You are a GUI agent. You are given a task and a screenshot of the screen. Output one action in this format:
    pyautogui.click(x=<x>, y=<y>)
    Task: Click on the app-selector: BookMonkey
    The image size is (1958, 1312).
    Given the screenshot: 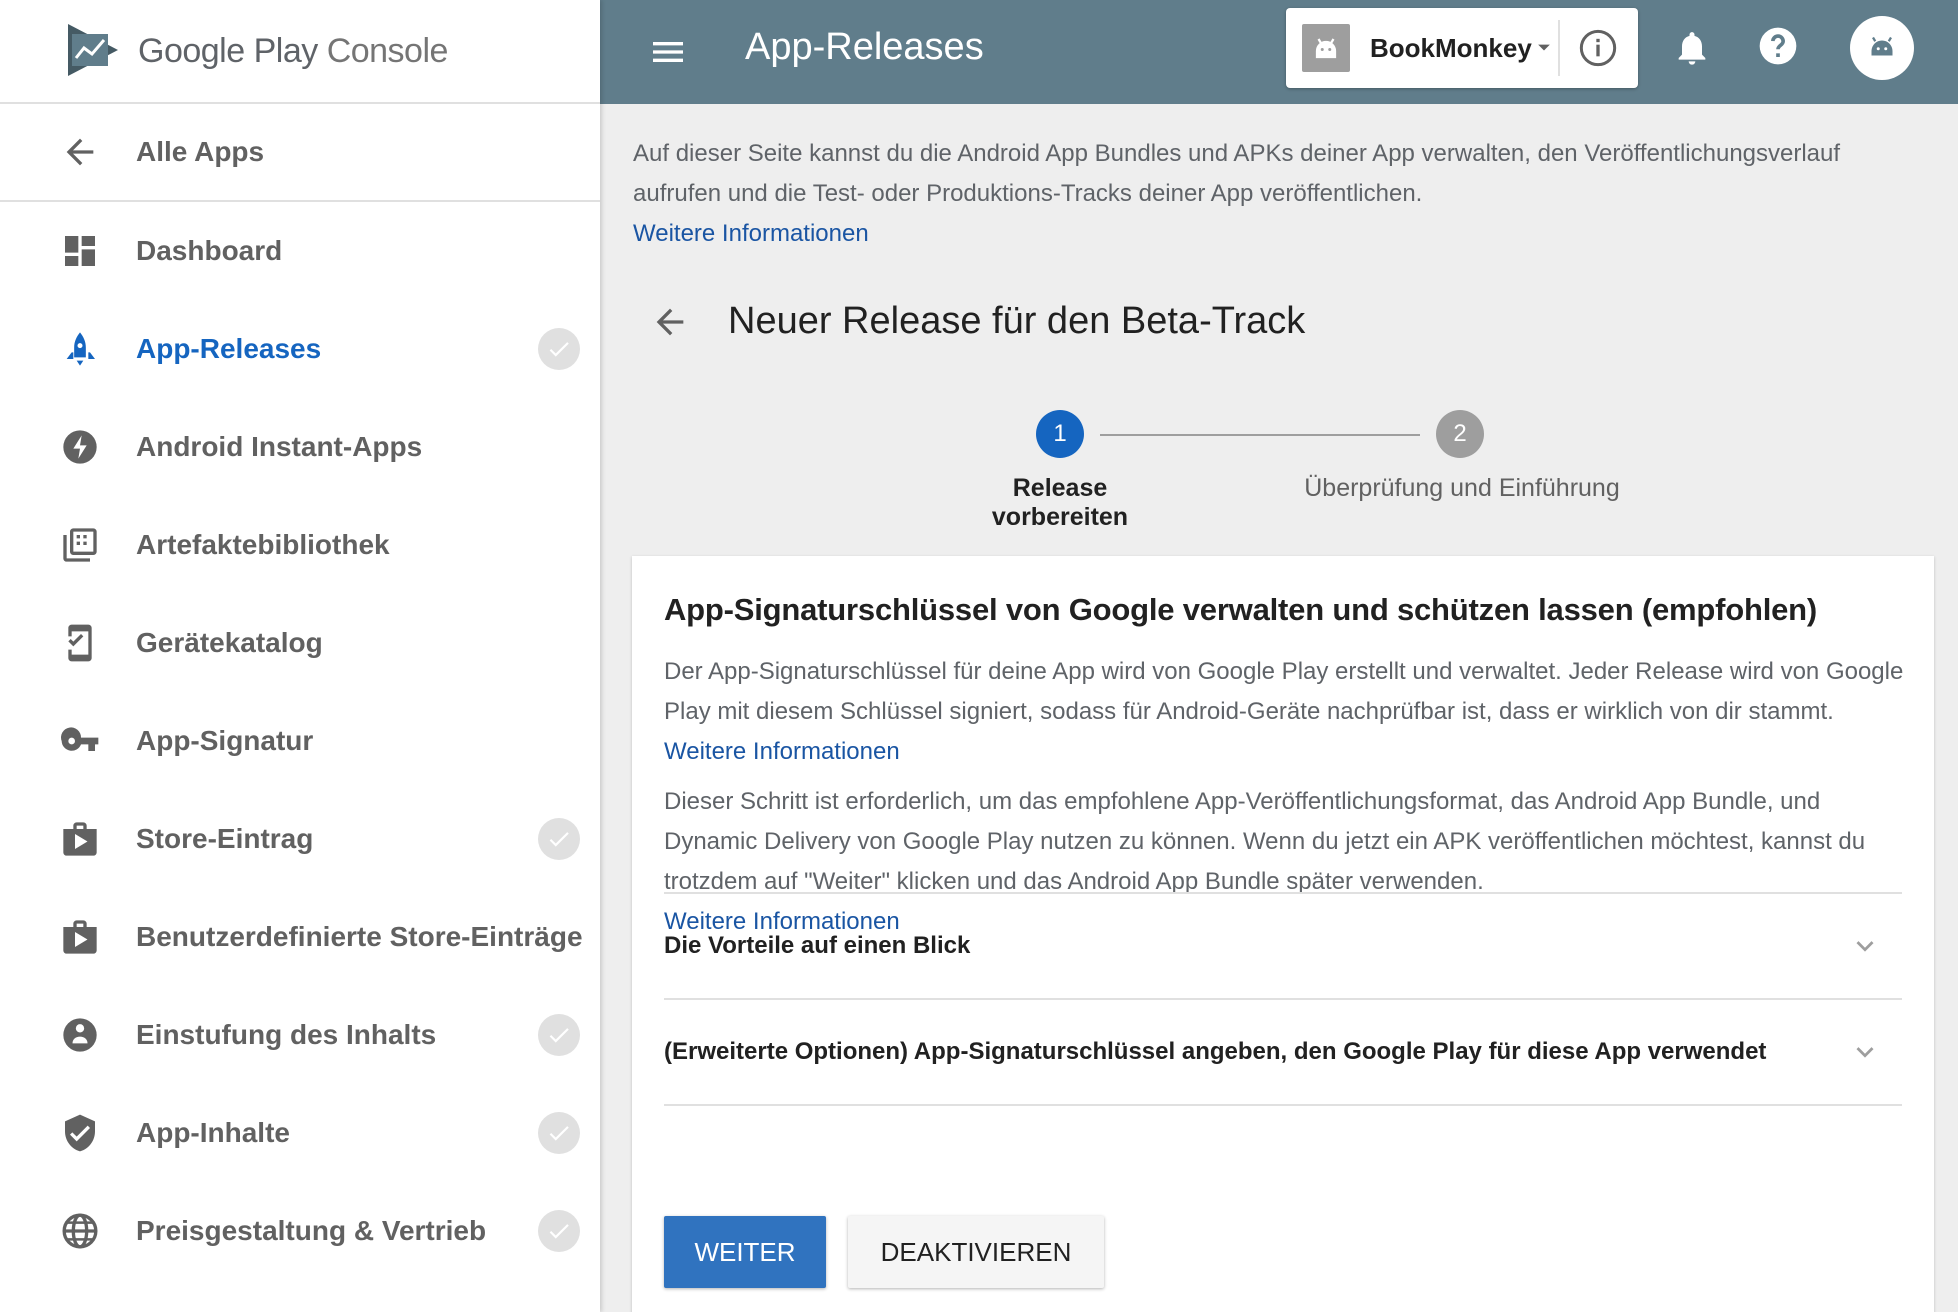 What is the action you would take?
    pyautogui.click(x=1462, y=48)
    